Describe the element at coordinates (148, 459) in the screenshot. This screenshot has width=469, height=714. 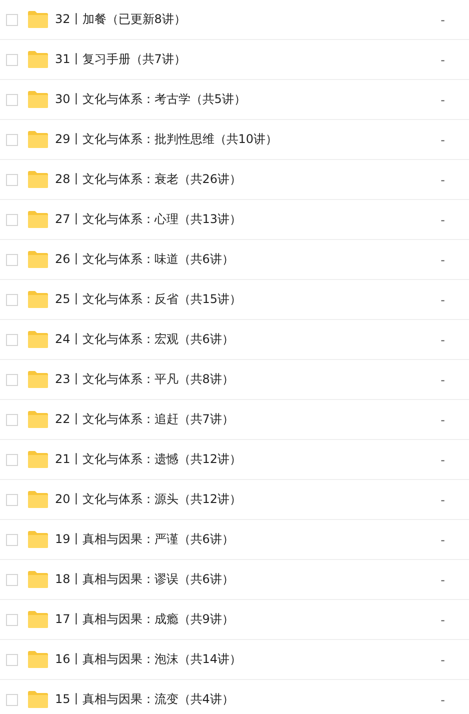
I see `folder-name: 21丨文化与体系：遗憾（共12讲）` at that location.